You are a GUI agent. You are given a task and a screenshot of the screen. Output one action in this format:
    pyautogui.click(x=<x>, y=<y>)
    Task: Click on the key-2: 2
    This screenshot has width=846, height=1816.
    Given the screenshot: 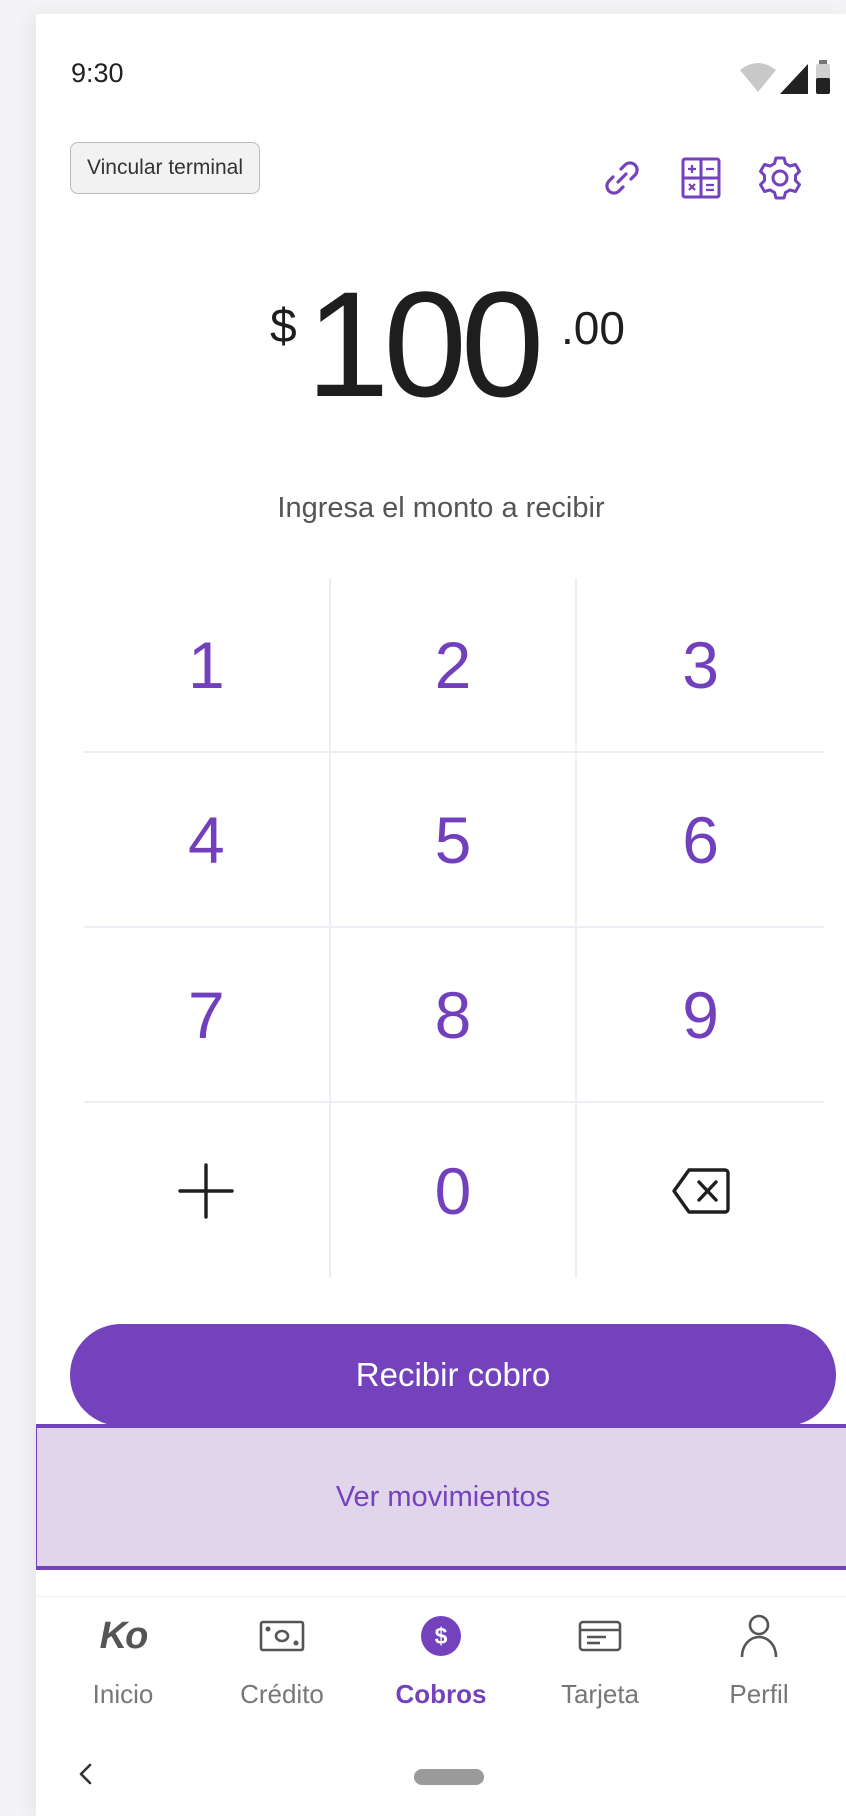 What is the action you would take?
    pyautogui.click(x=454, y=665)
    